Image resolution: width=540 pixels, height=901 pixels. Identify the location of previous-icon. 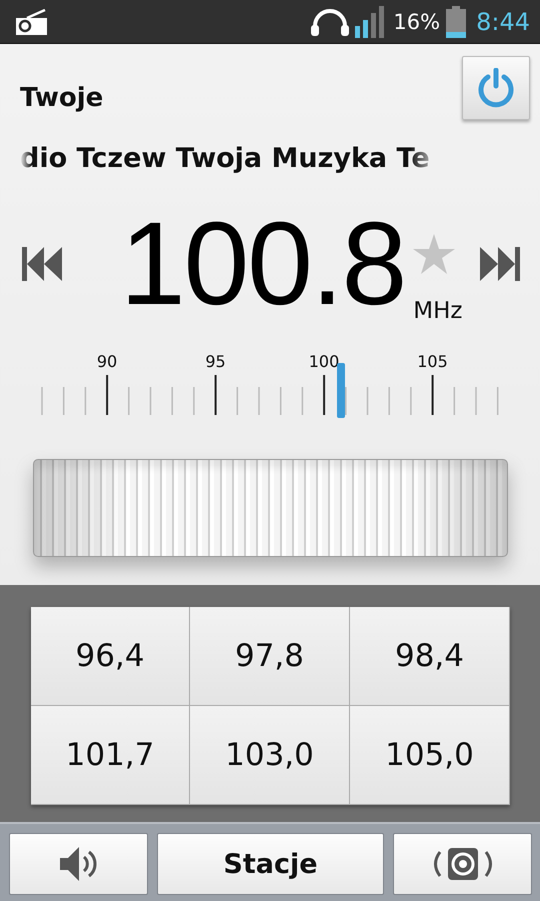
(42, 264).